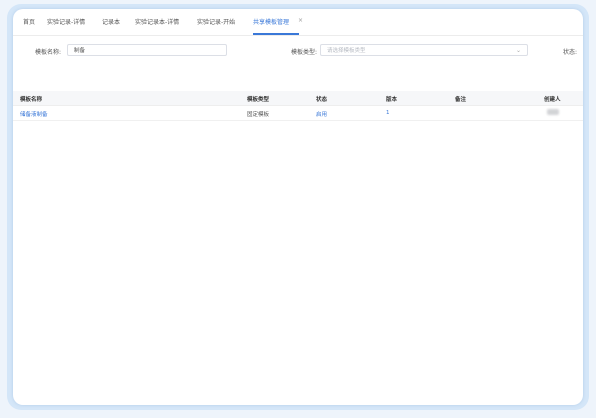 This screenshot has width=596, height=418. I want to click on column-header-version: 版本, so click(392, 100).